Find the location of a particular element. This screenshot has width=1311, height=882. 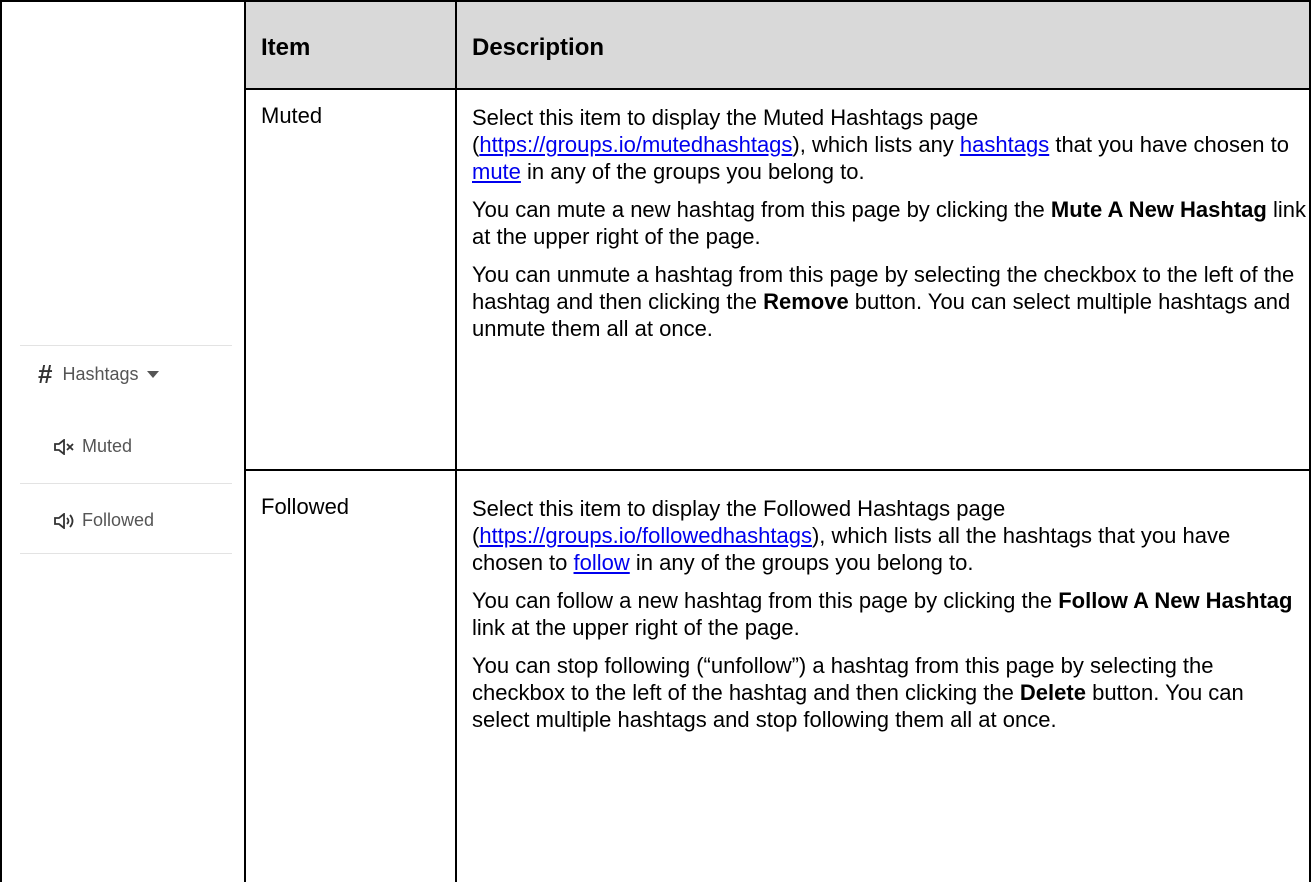

hash-icon: # is located at coordinates (45, 374).